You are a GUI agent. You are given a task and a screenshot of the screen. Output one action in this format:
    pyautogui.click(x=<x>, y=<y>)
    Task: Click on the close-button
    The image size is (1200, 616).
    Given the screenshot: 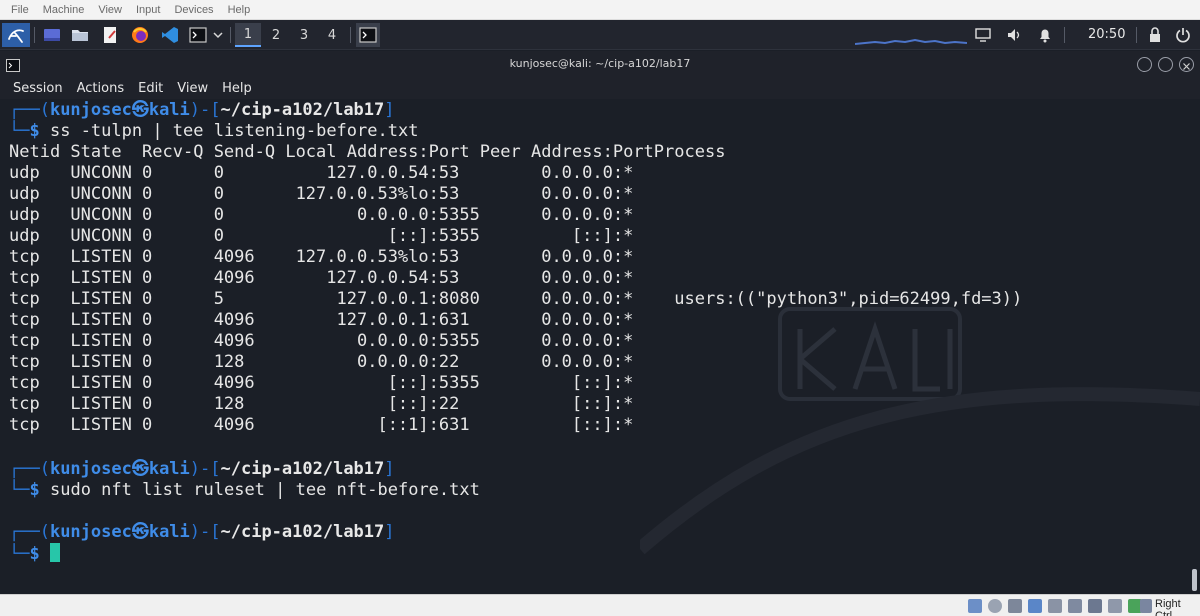 What is the action you would take?
    pyautogui.click(x=1186, y=64)
    